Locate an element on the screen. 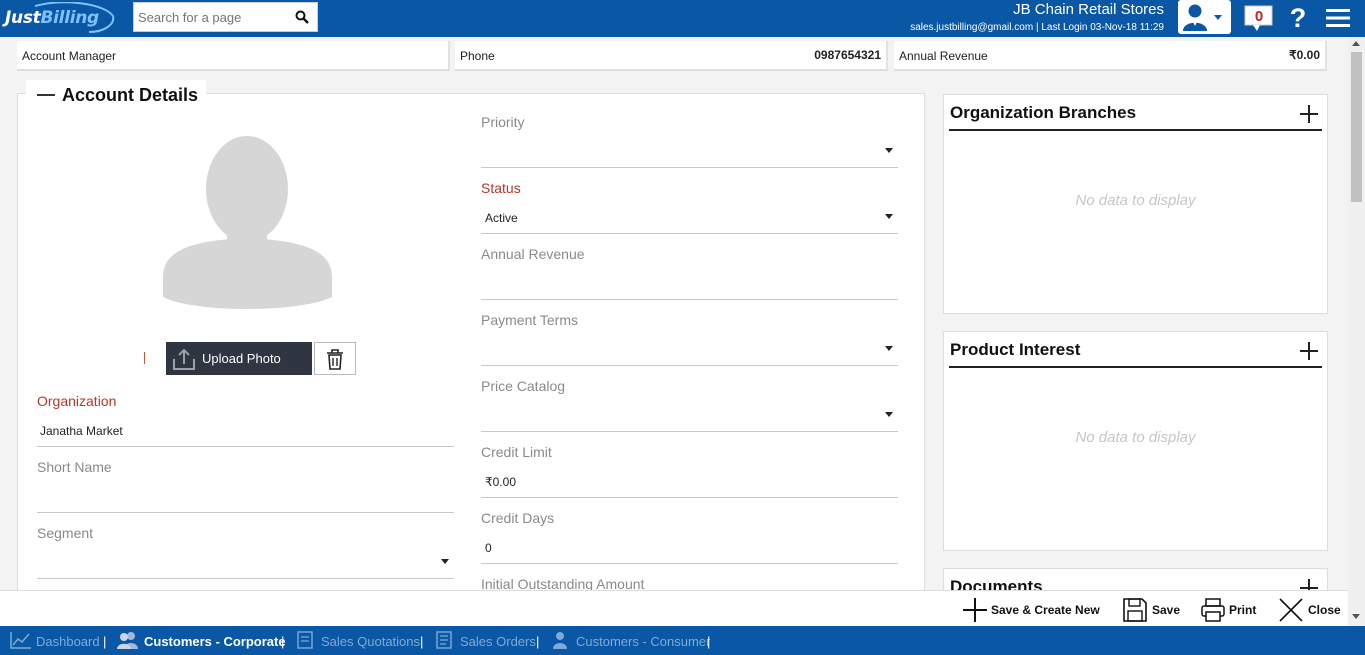 The height and width of the screenshot is (655, 1365). price-catalog-dropdown-icon is located at coordinates (889, 414).